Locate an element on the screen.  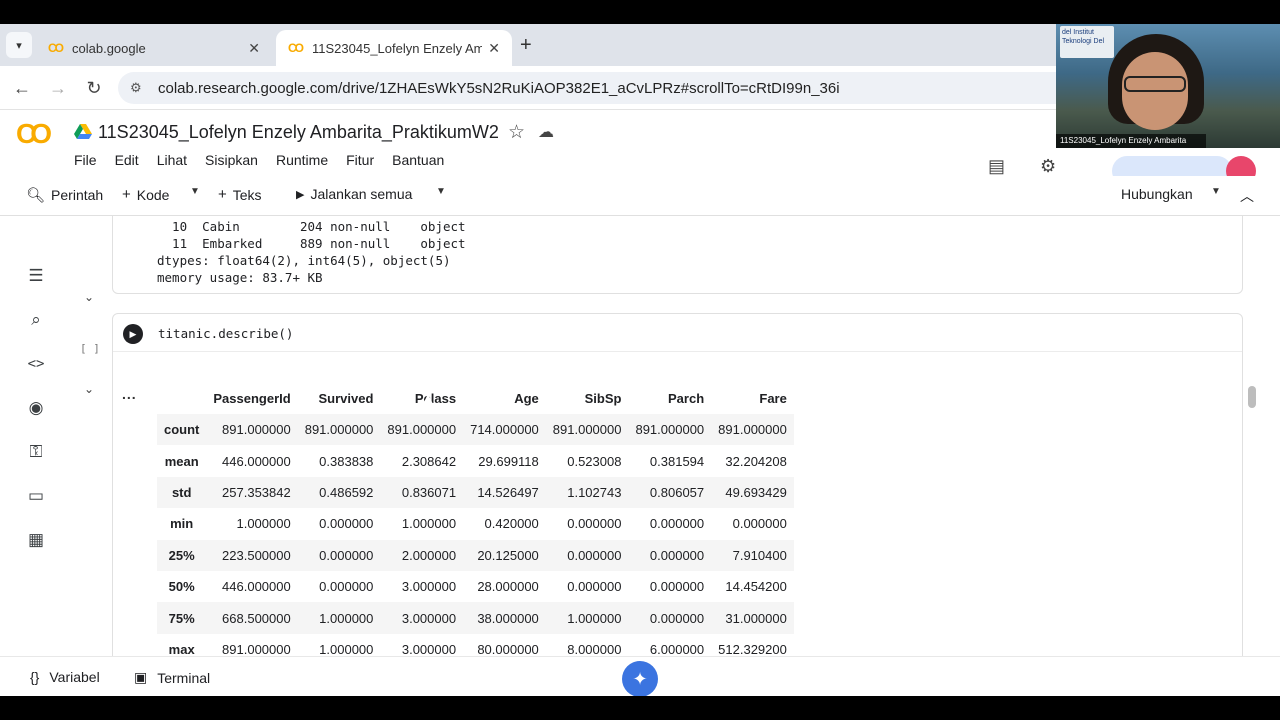
row-label: mean is located at coordinates (181, 461).